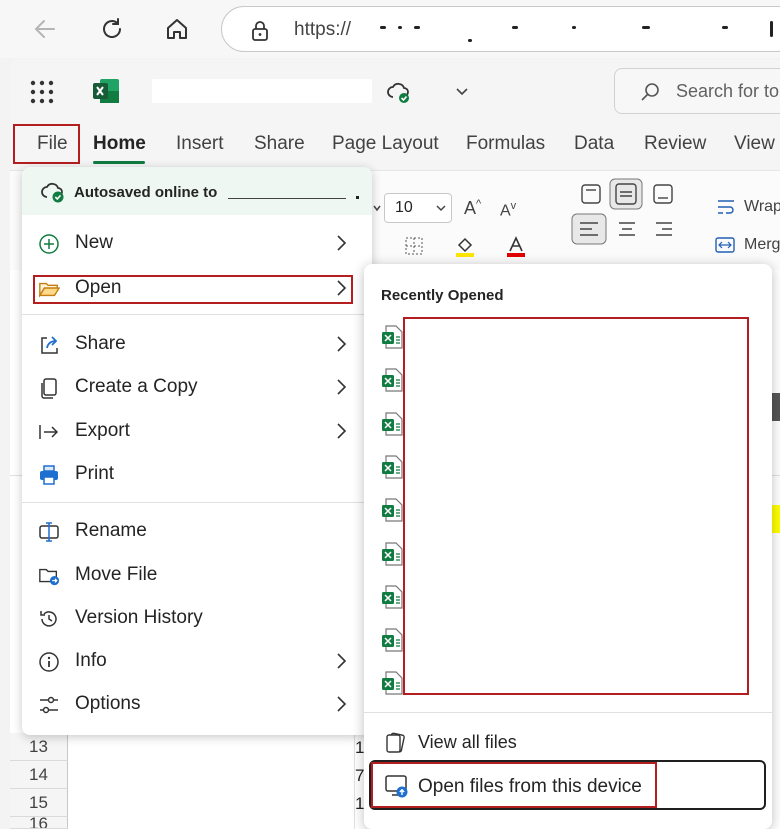 Image resolution: width=780 pixels, height=829 pixels. I want to click on menu-item-version-history: Version History, so click(197, 618).